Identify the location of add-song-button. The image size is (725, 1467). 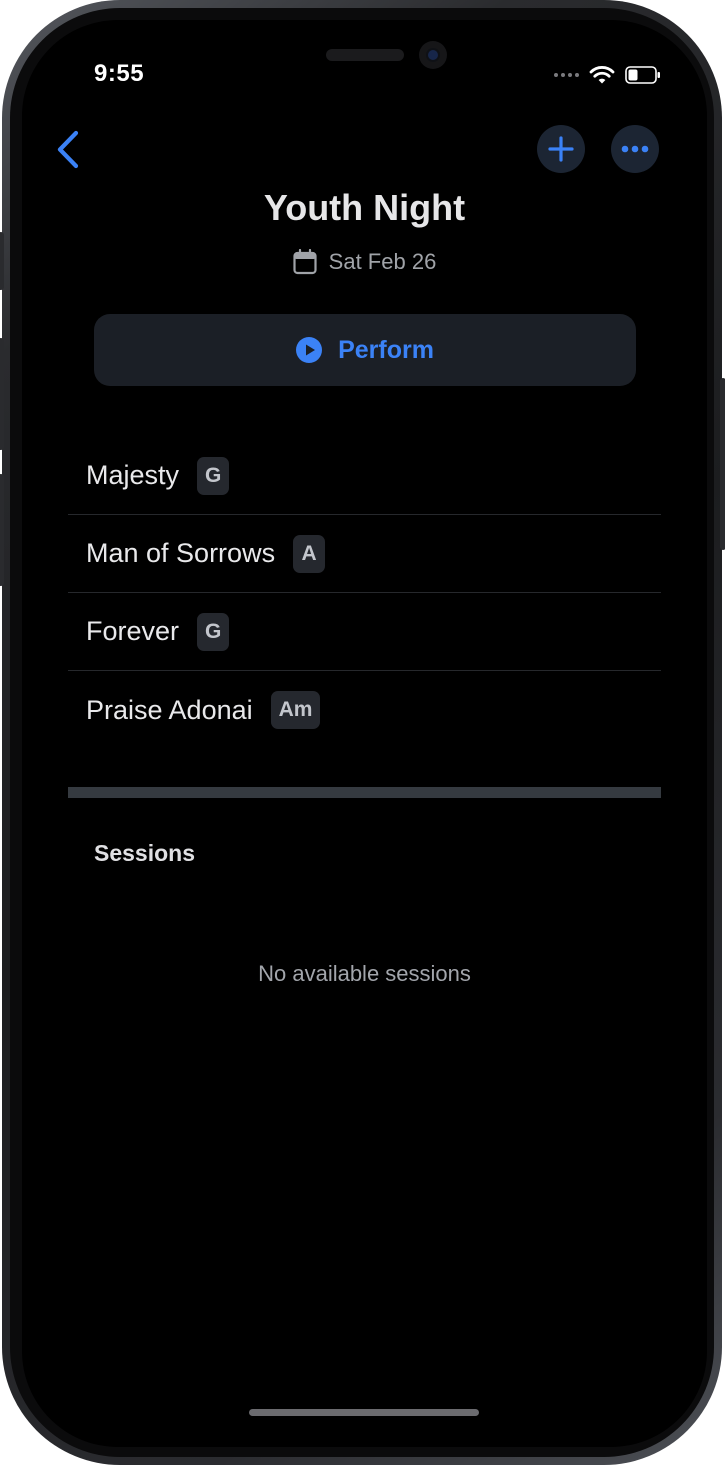
(561, 149).